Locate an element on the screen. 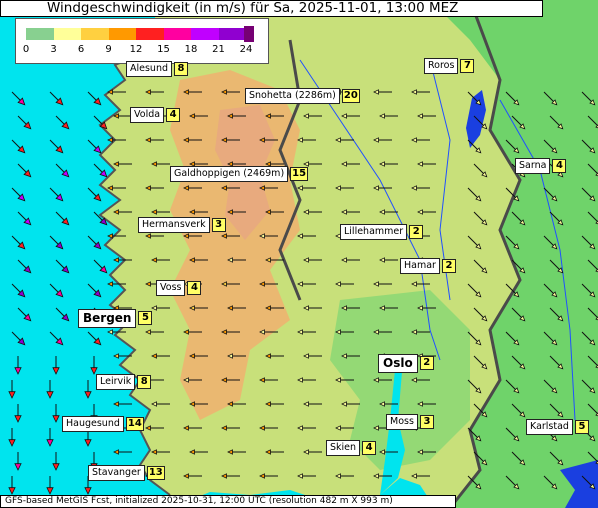 This screenshot has width=598, height=508. station-wind-speed: 15 is located at coordinates (299, 174).